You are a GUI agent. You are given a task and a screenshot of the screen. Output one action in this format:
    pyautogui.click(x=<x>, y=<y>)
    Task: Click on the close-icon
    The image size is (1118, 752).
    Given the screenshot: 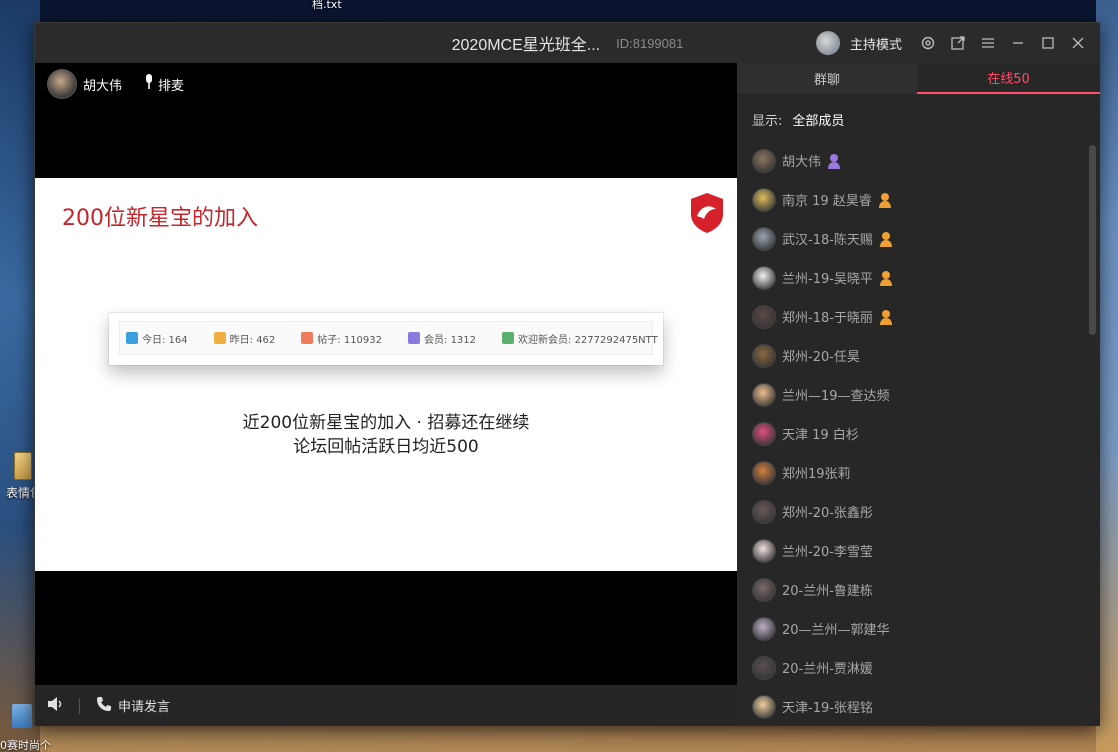 What is the action you would take?
    pyautogui.click(x=1078, y=43)
    